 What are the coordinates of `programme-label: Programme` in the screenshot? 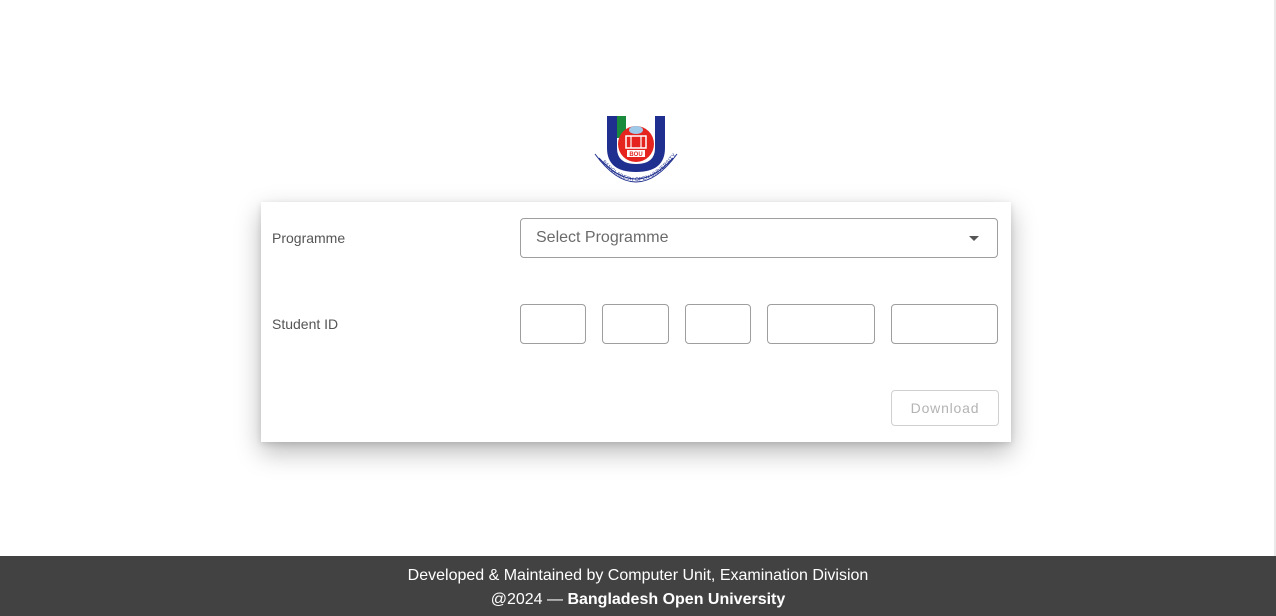 It's located at (309, 238).